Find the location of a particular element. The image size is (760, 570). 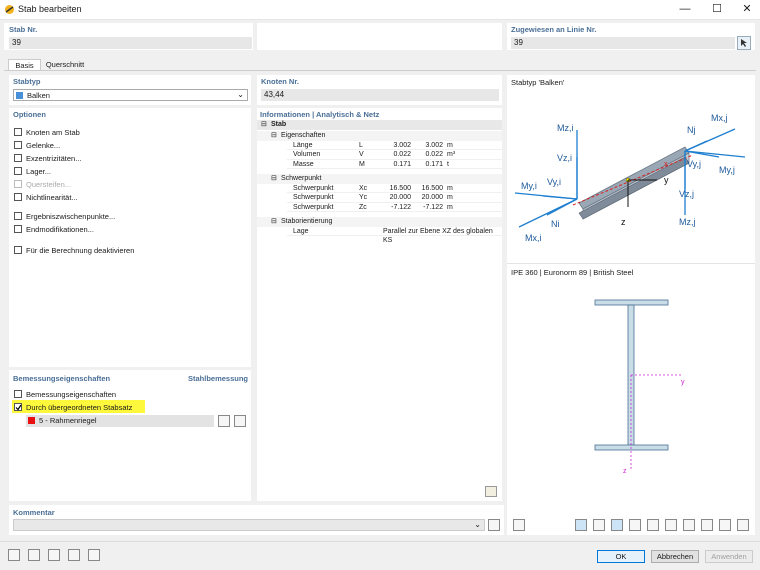

load-icon is located at coordinates (74, 555).